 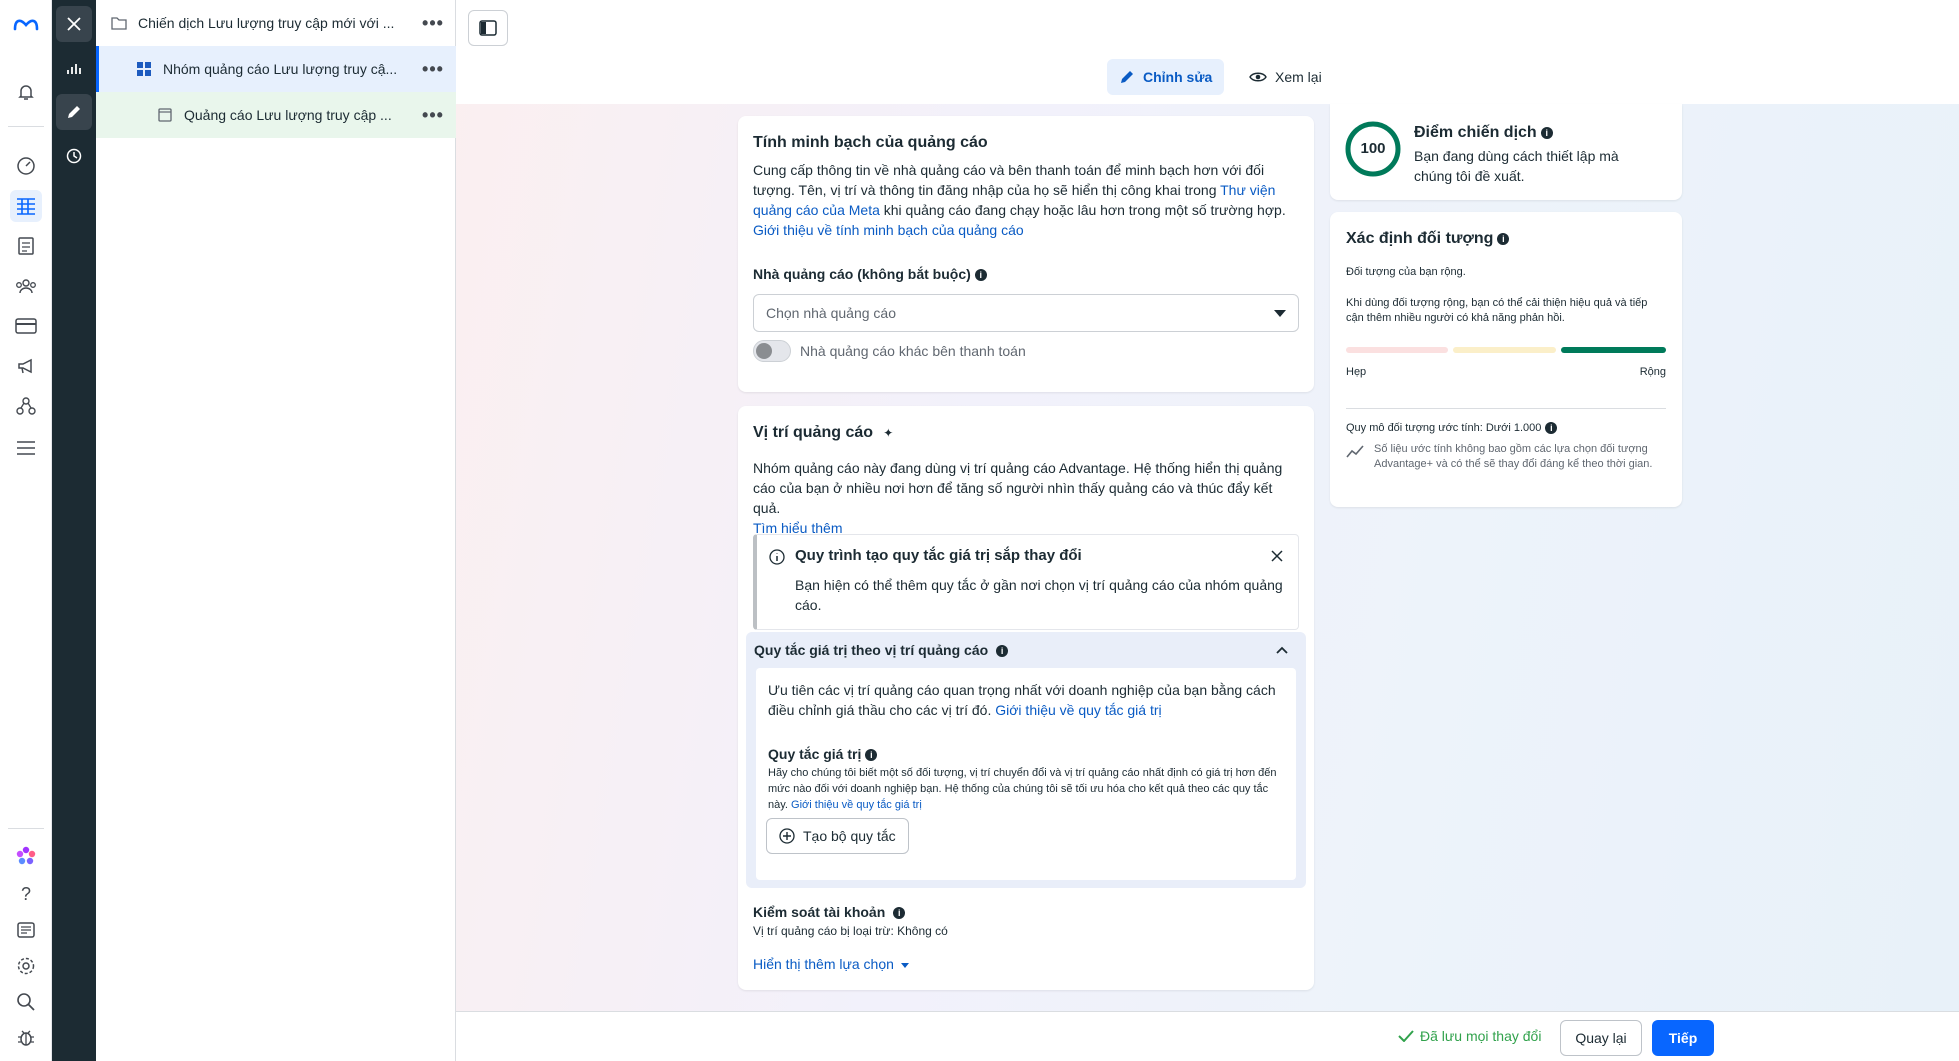 What do you see at coordinates (1207, 52) in the screenshot?
I see `editor-top-bar: Chỉnh sửa Xem lại` at bounding box center [1207, 52].